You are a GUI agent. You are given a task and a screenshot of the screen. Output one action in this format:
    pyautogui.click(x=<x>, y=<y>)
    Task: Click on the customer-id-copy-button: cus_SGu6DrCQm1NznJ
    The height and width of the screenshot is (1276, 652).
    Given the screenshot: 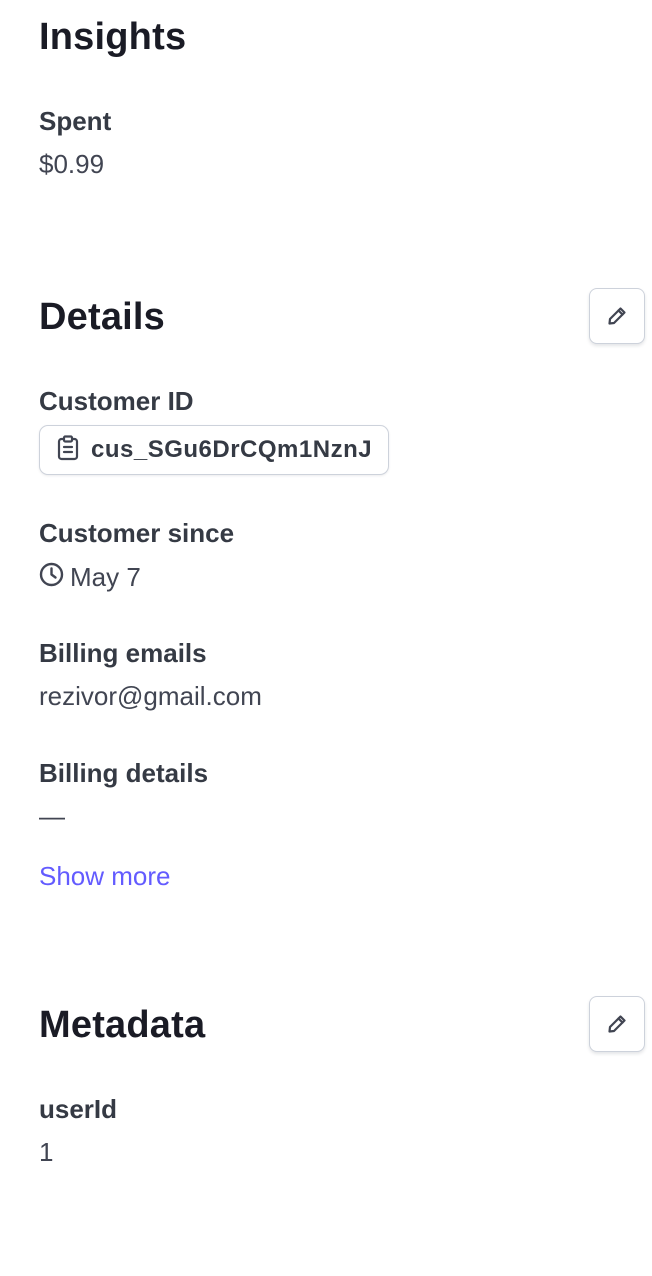 What is the action you would take?
    pyautogui.click(x=214, y=450)
    